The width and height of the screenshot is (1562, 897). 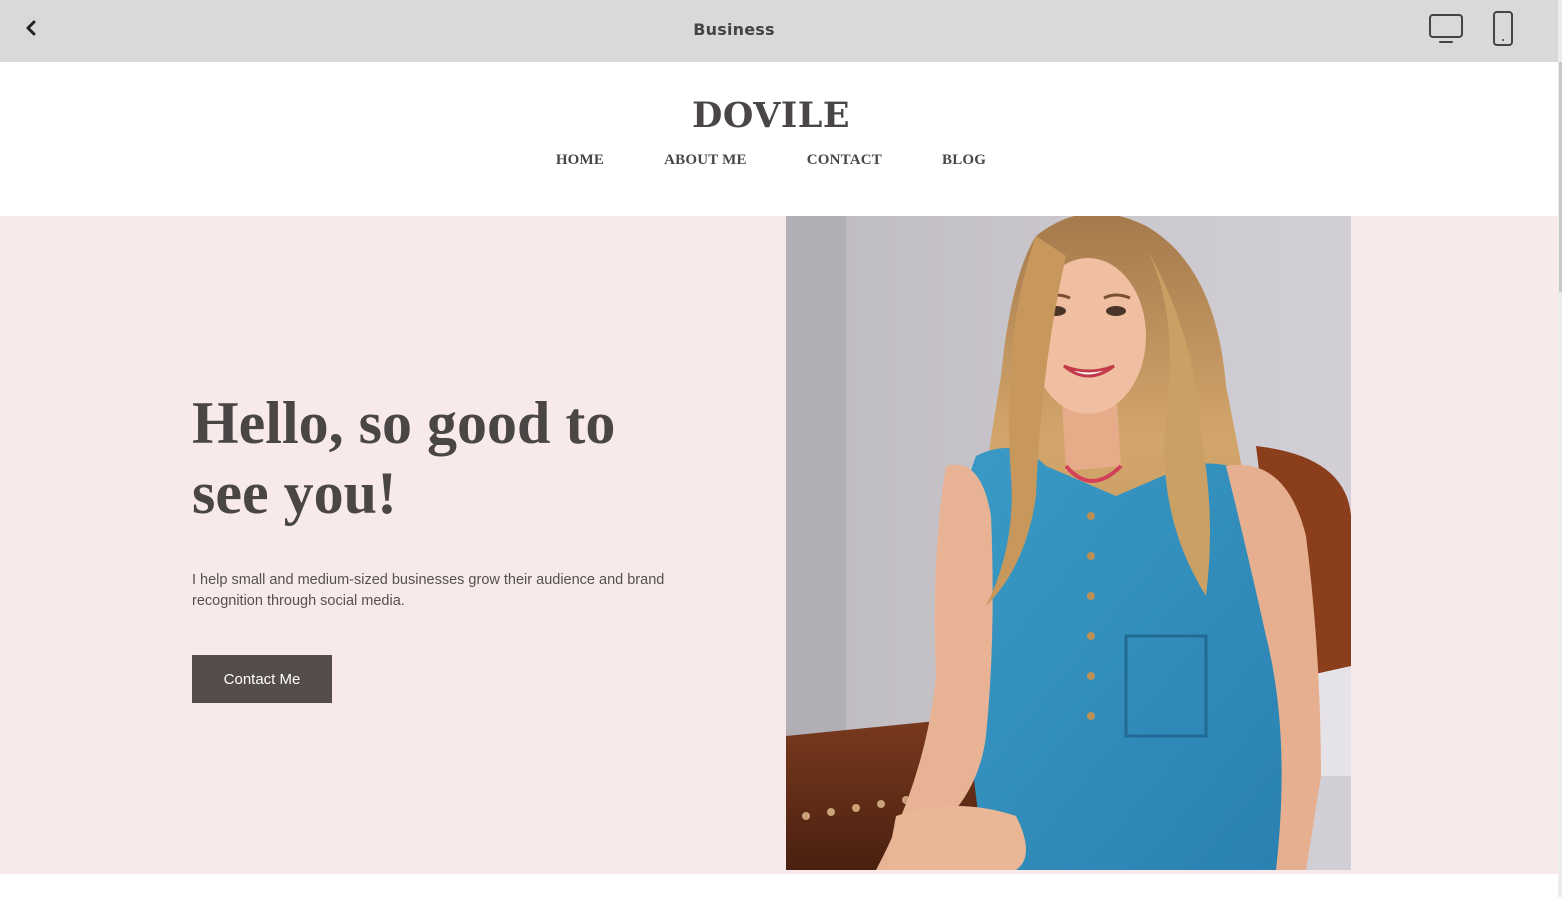 What do you see at coordinates (404, 458) in the screenshot?
I see `hero-heading: Hello, so good to see you!` at bounding box center [404, 458].